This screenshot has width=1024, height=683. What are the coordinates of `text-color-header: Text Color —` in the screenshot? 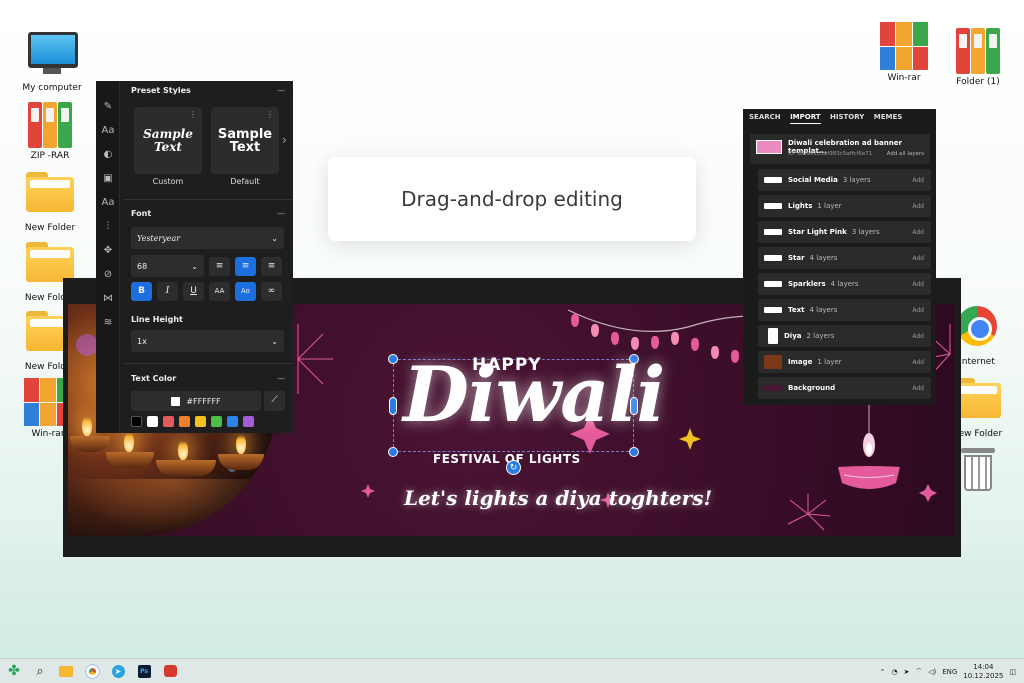 It's located at (206, 378).